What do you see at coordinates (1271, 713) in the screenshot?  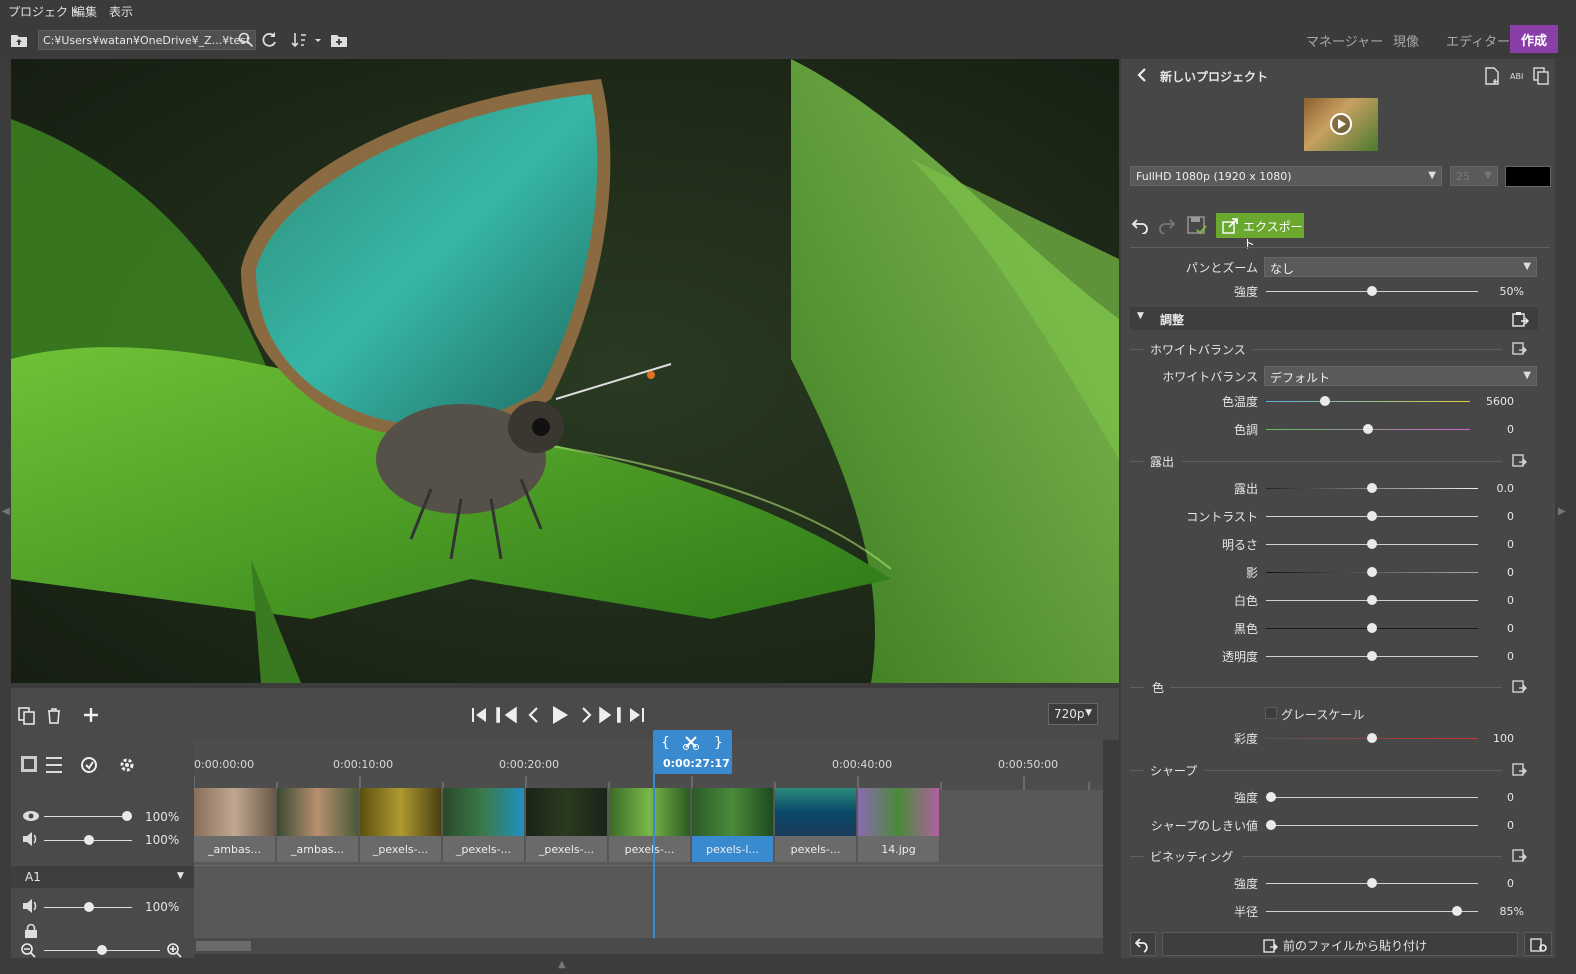 I see `grayscale-checkbox` at bounding box center [1271, 713].